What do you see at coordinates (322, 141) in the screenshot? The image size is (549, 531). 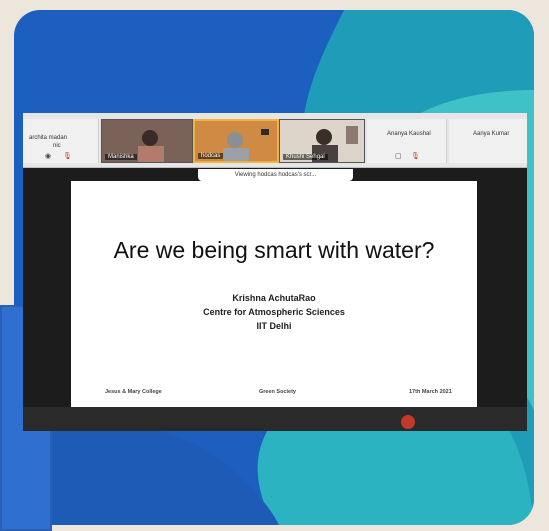 I see `participant-tile: Khushi Sehgal` at bounding box center [322, 141].